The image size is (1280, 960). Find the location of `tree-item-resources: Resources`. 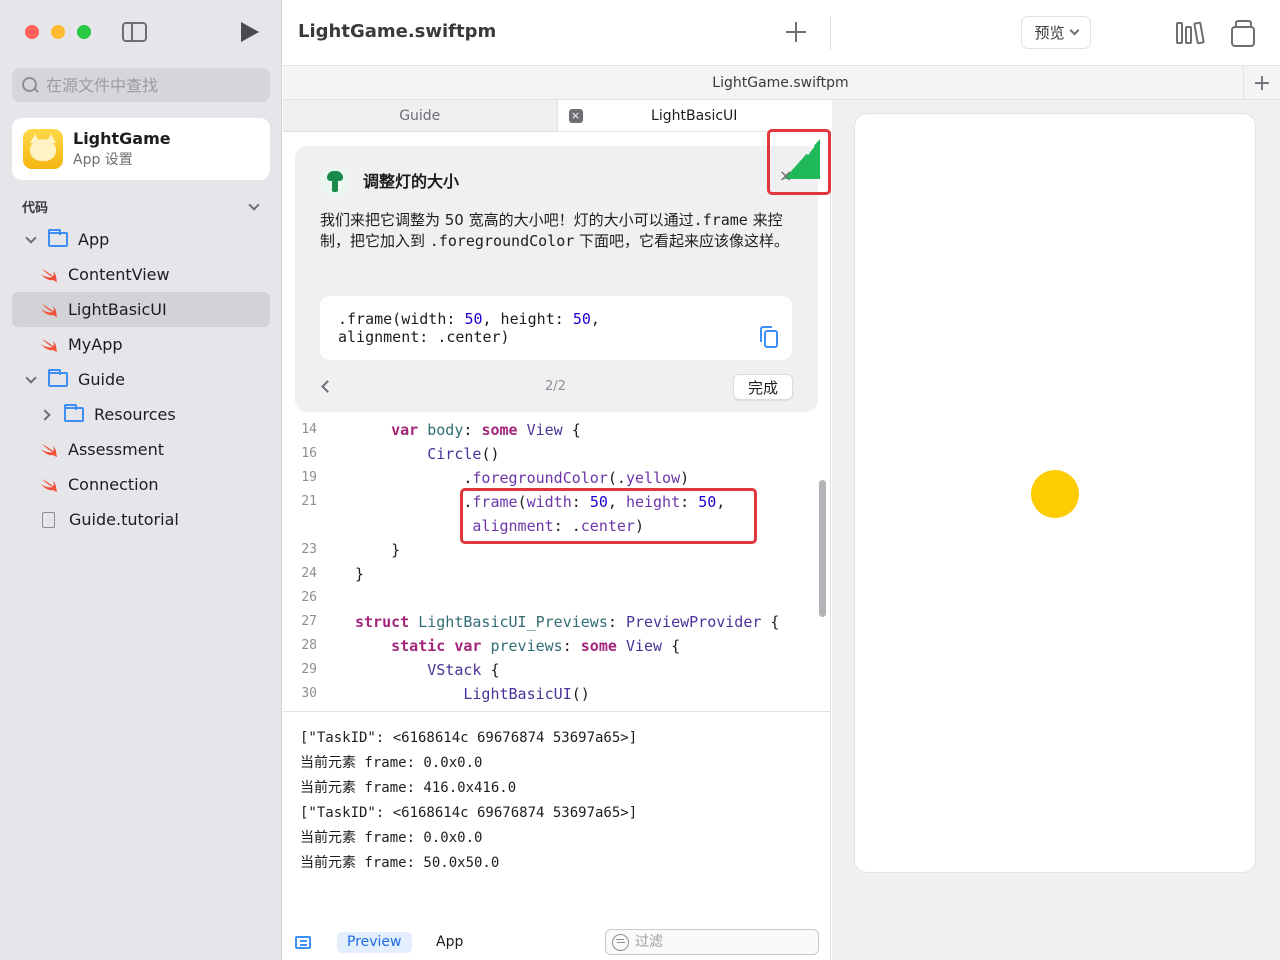

tree-item-resources: Resources is located at coordinates (141, 414).